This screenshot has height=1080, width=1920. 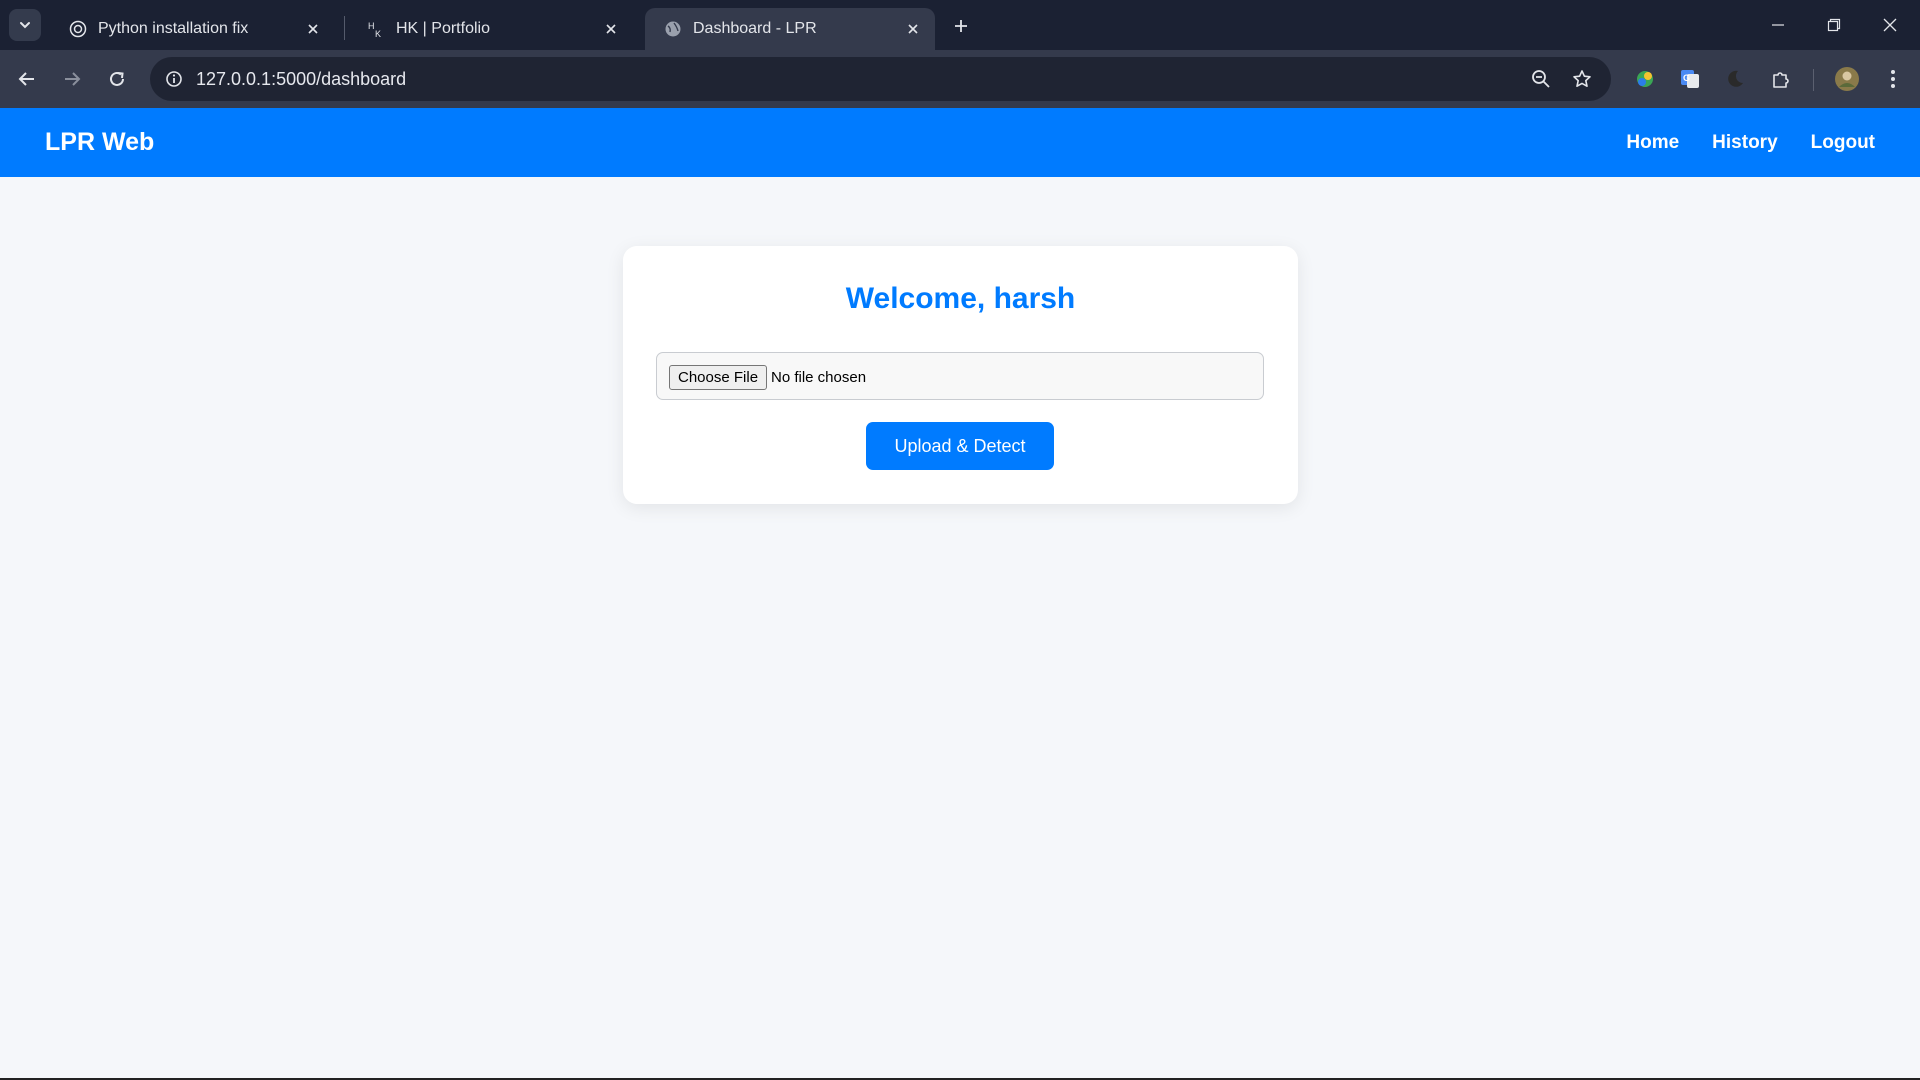 What do you see at coordinates (344, 28) in the screenshot?
I see `tab-divider` at bounding box center [344, 28].